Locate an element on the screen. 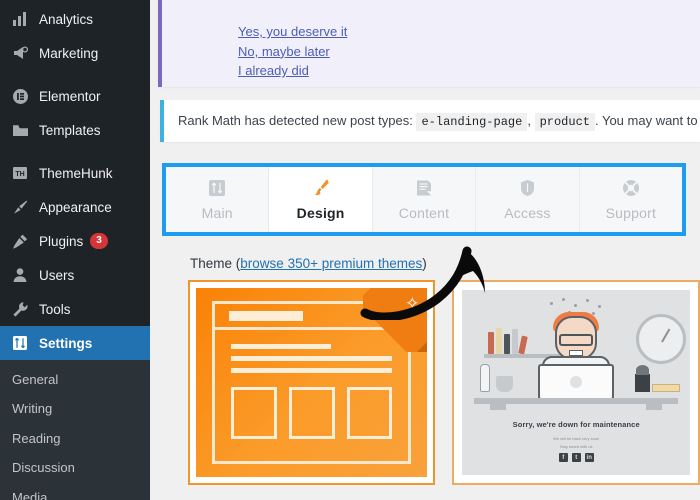 This screenshot has height=500, width=700. twitter-icon: t is located at coordinates (576, 457).